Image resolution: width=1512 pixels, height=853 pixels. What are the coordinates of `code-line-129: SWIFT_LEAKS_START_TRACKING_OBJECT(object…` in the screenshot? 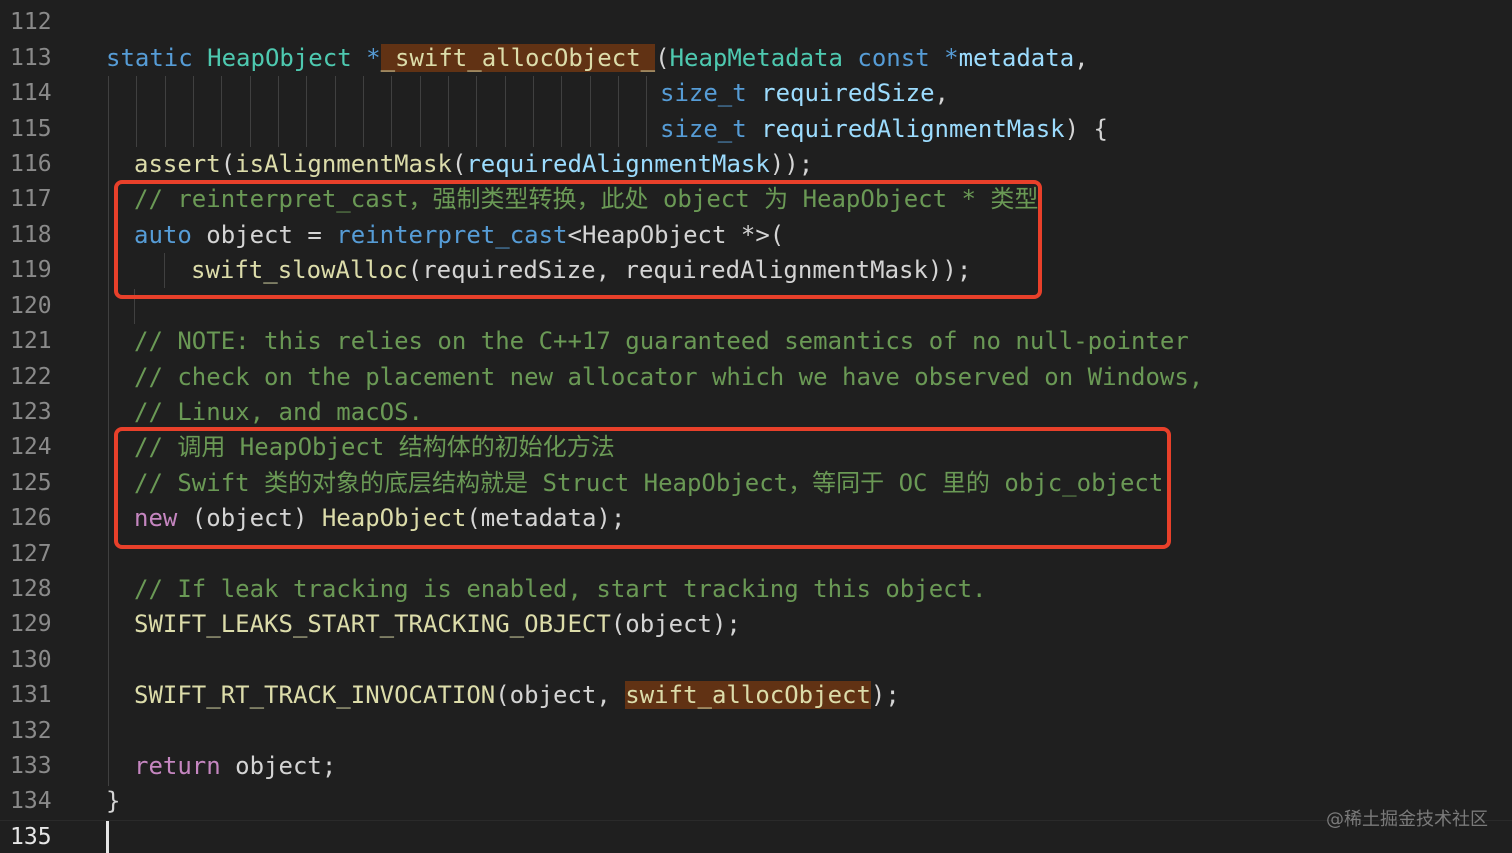 It's located at (437, 624).